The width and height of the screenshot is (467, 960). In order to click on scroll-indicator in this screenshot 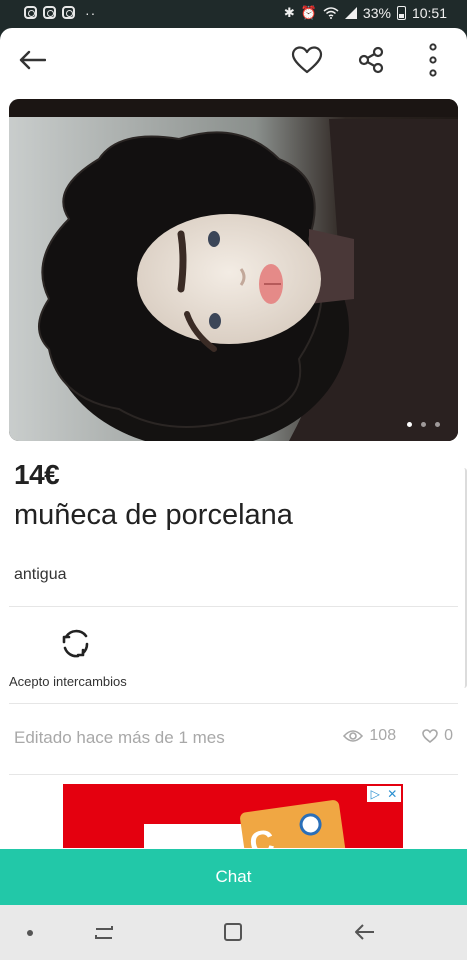, I will do `click(465, 578)`.